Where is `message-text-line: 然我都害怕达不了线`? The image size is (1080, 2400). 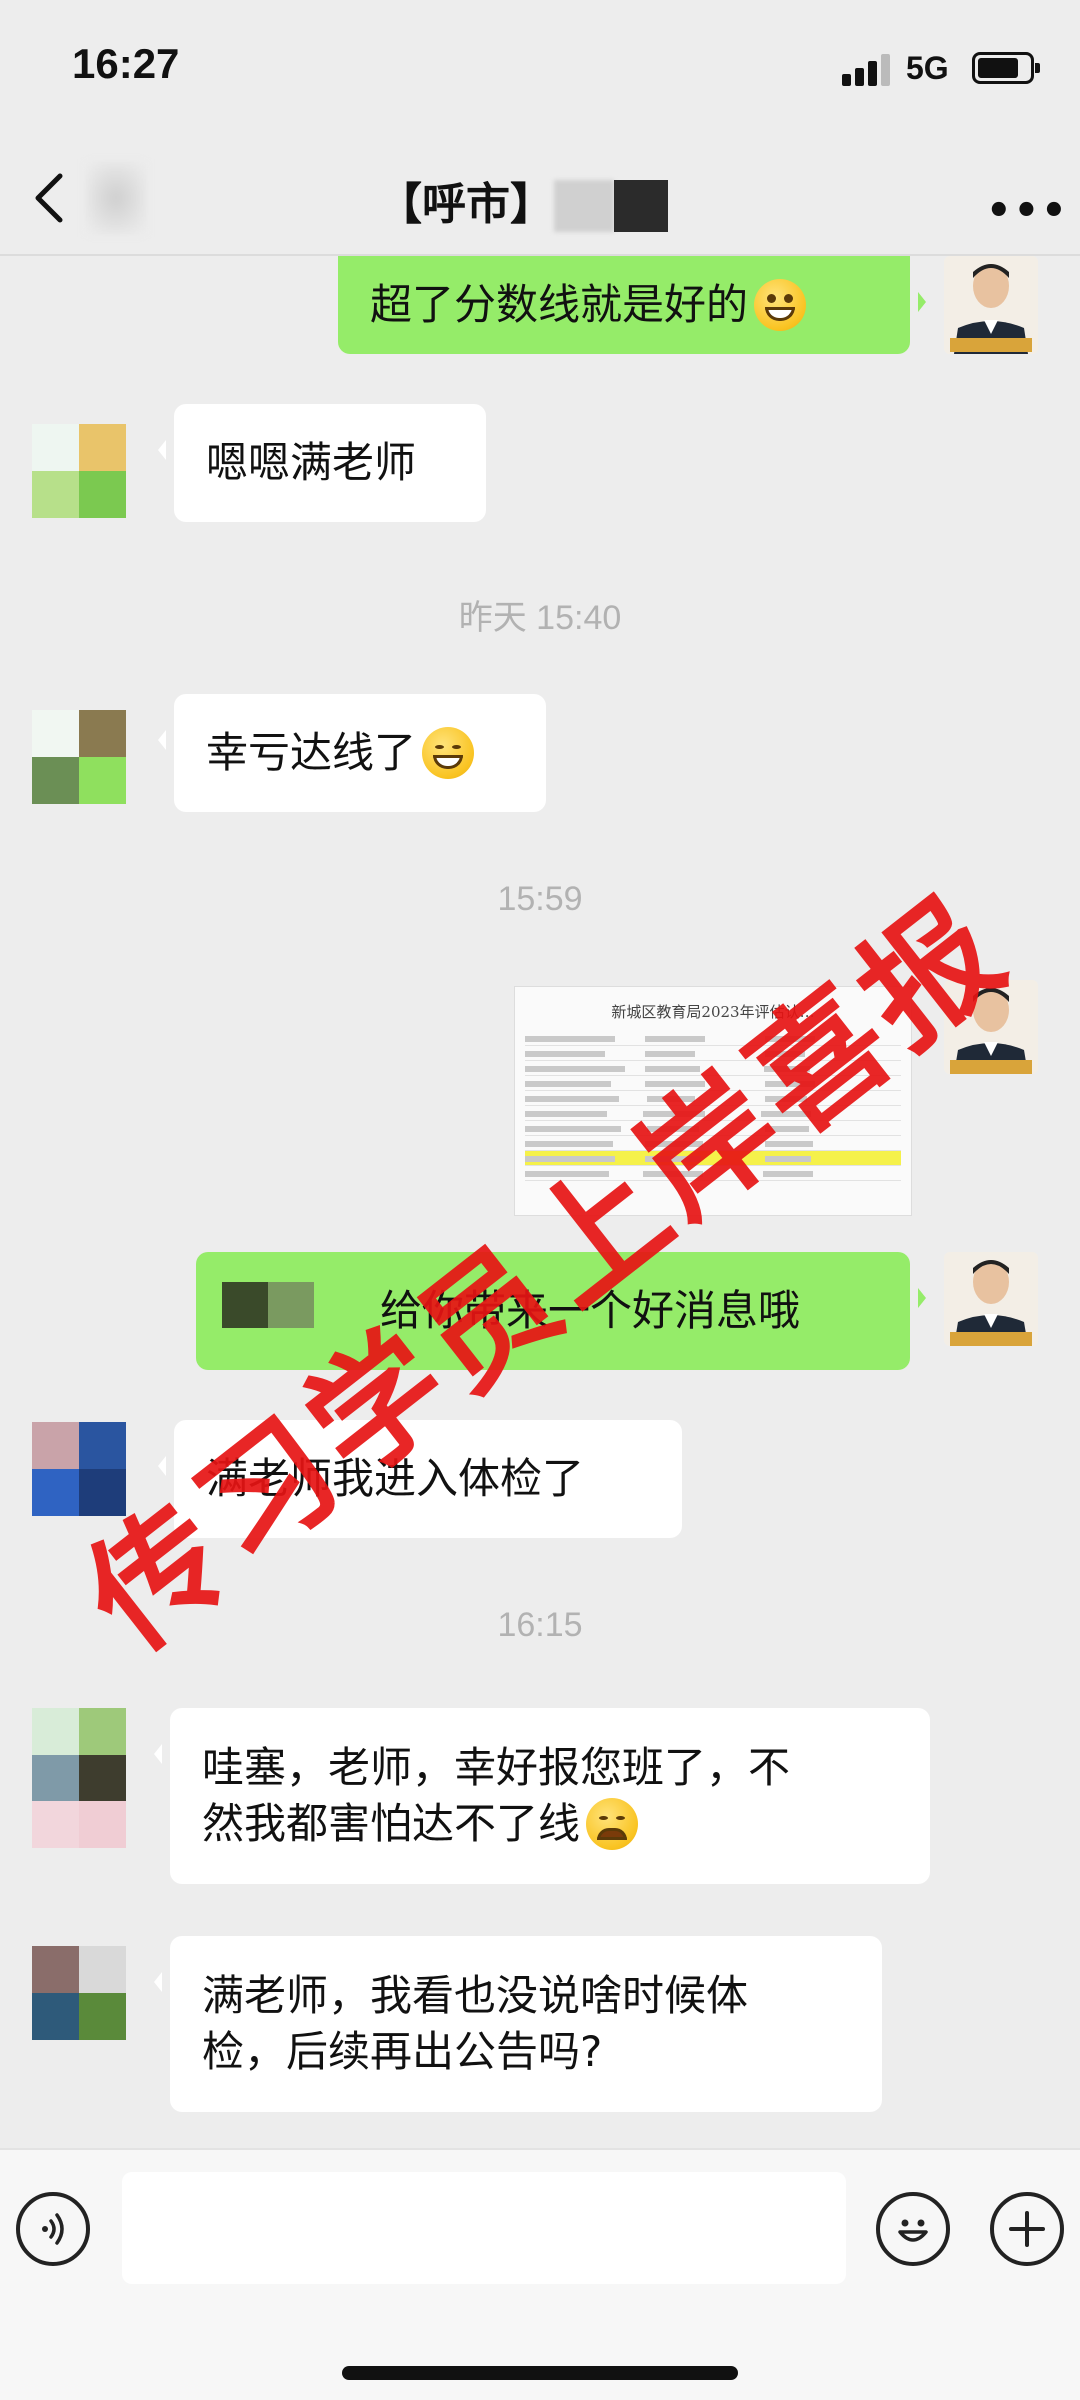 message-text-line: 然我都害怕达不了线 is located at coordinates (391, 1823).